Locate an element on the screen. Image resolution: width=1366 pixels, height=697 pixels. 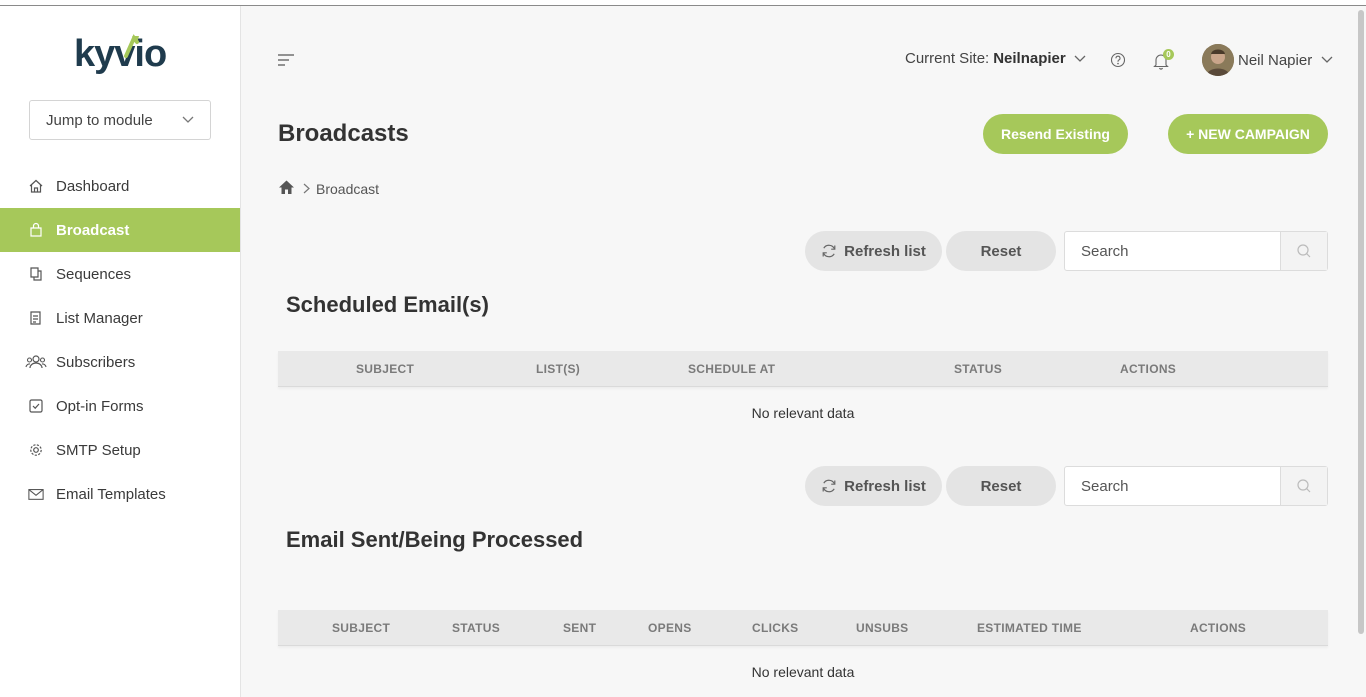
sidebar-item-dashboard: Dashboard is located at coordinates (120, 186).